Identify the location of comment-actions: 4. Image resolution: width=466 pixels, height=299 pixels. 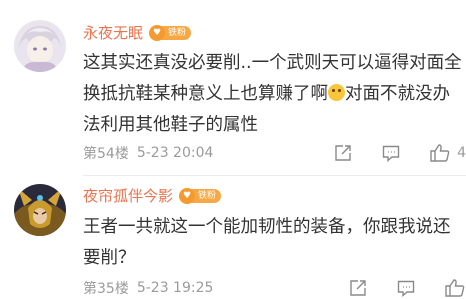
(385, 153).